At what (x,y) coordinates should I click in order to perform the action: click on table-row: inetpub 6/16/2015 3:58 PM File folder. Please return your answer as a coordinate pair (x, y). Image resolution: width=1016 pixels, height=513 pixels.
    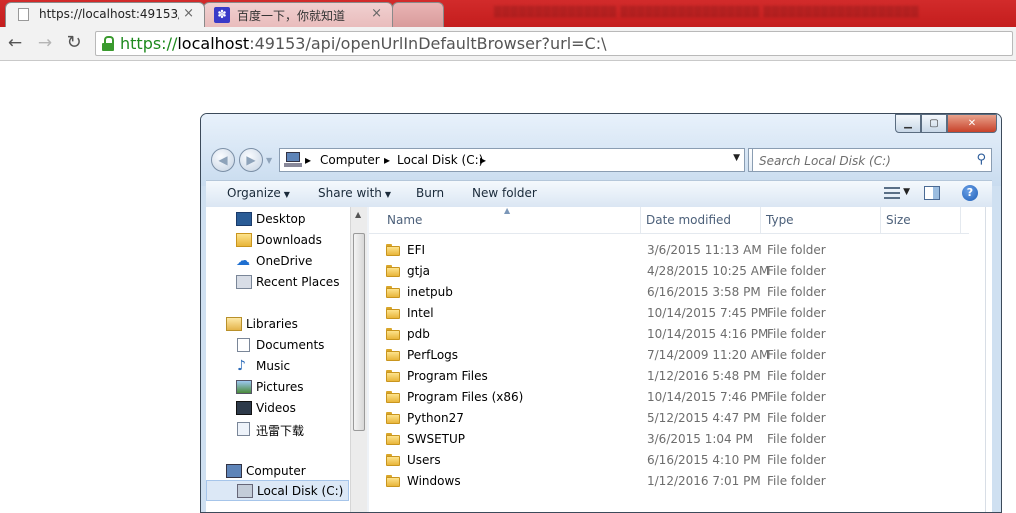
    Looking at the image, I should click on (669, 292).